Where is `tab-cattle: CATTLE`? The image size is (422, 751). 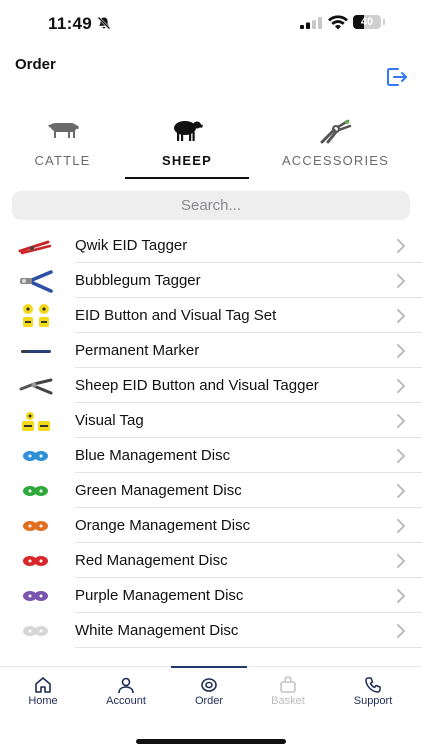
tab-cattle: CATTLE is located at coordinates (62, 146).